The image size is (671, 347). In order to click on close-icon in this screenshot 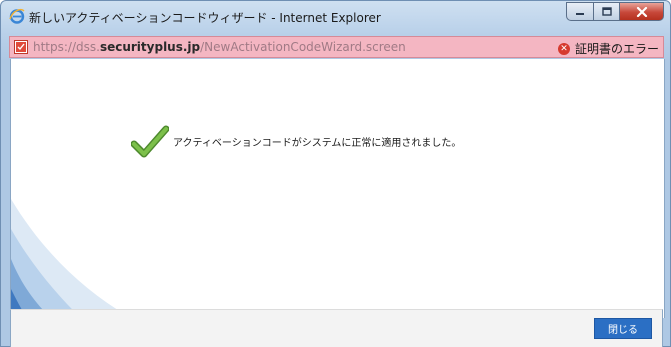, I will do `click(641, 11)`.